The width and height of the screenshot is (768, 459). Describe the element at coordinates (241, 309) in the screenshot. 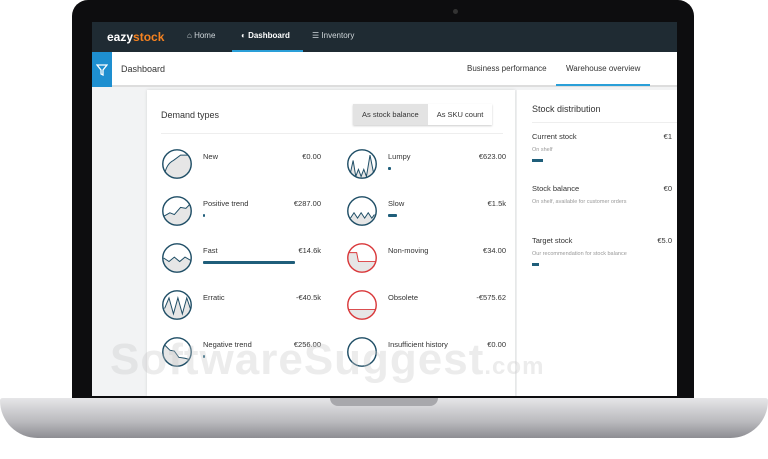

I see `demand-type-row: Erratic -€40.5k` at that location.